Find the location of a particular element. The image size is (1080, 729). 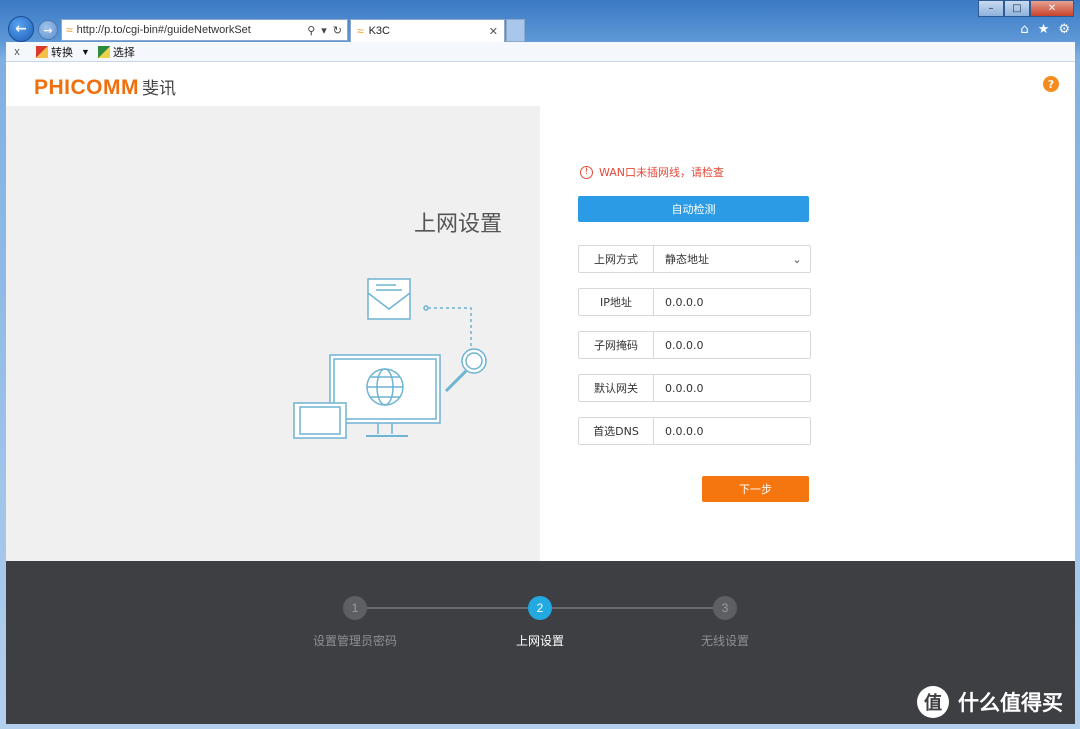

connection-type-select: 上网方式 静态地址 ⌄ is located at coordinates (694, 259).